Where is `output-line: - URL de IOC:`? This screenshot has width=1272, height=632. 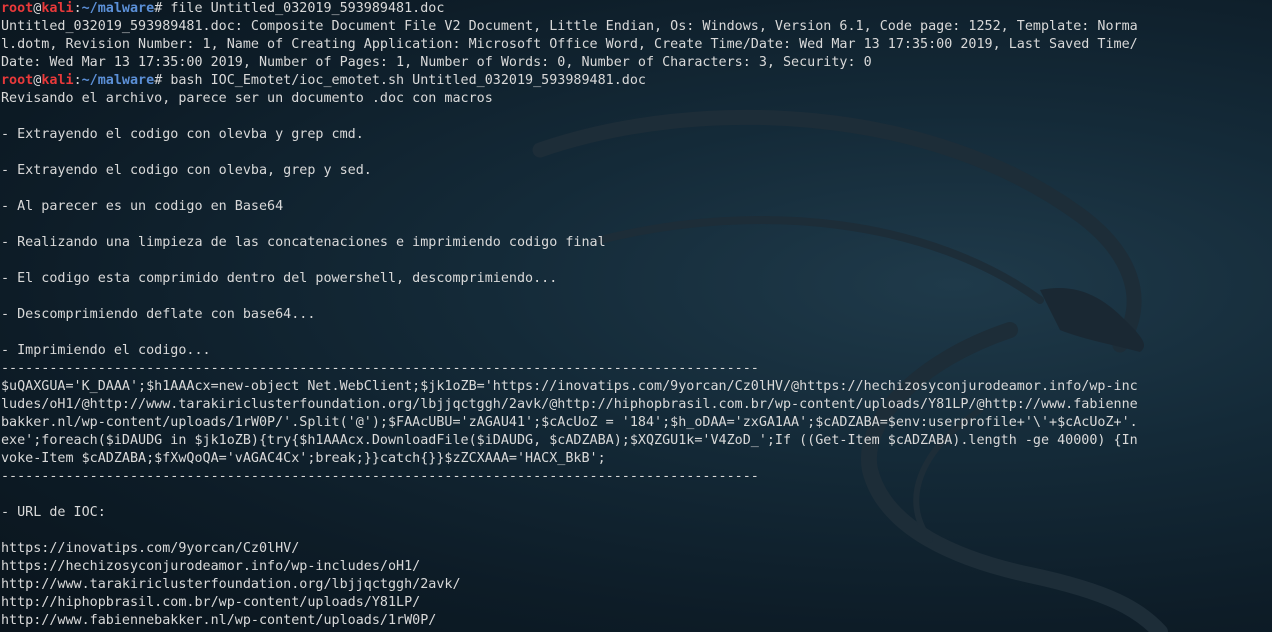
output-line: - URL de IOC: is located at coordinates (53, 512).